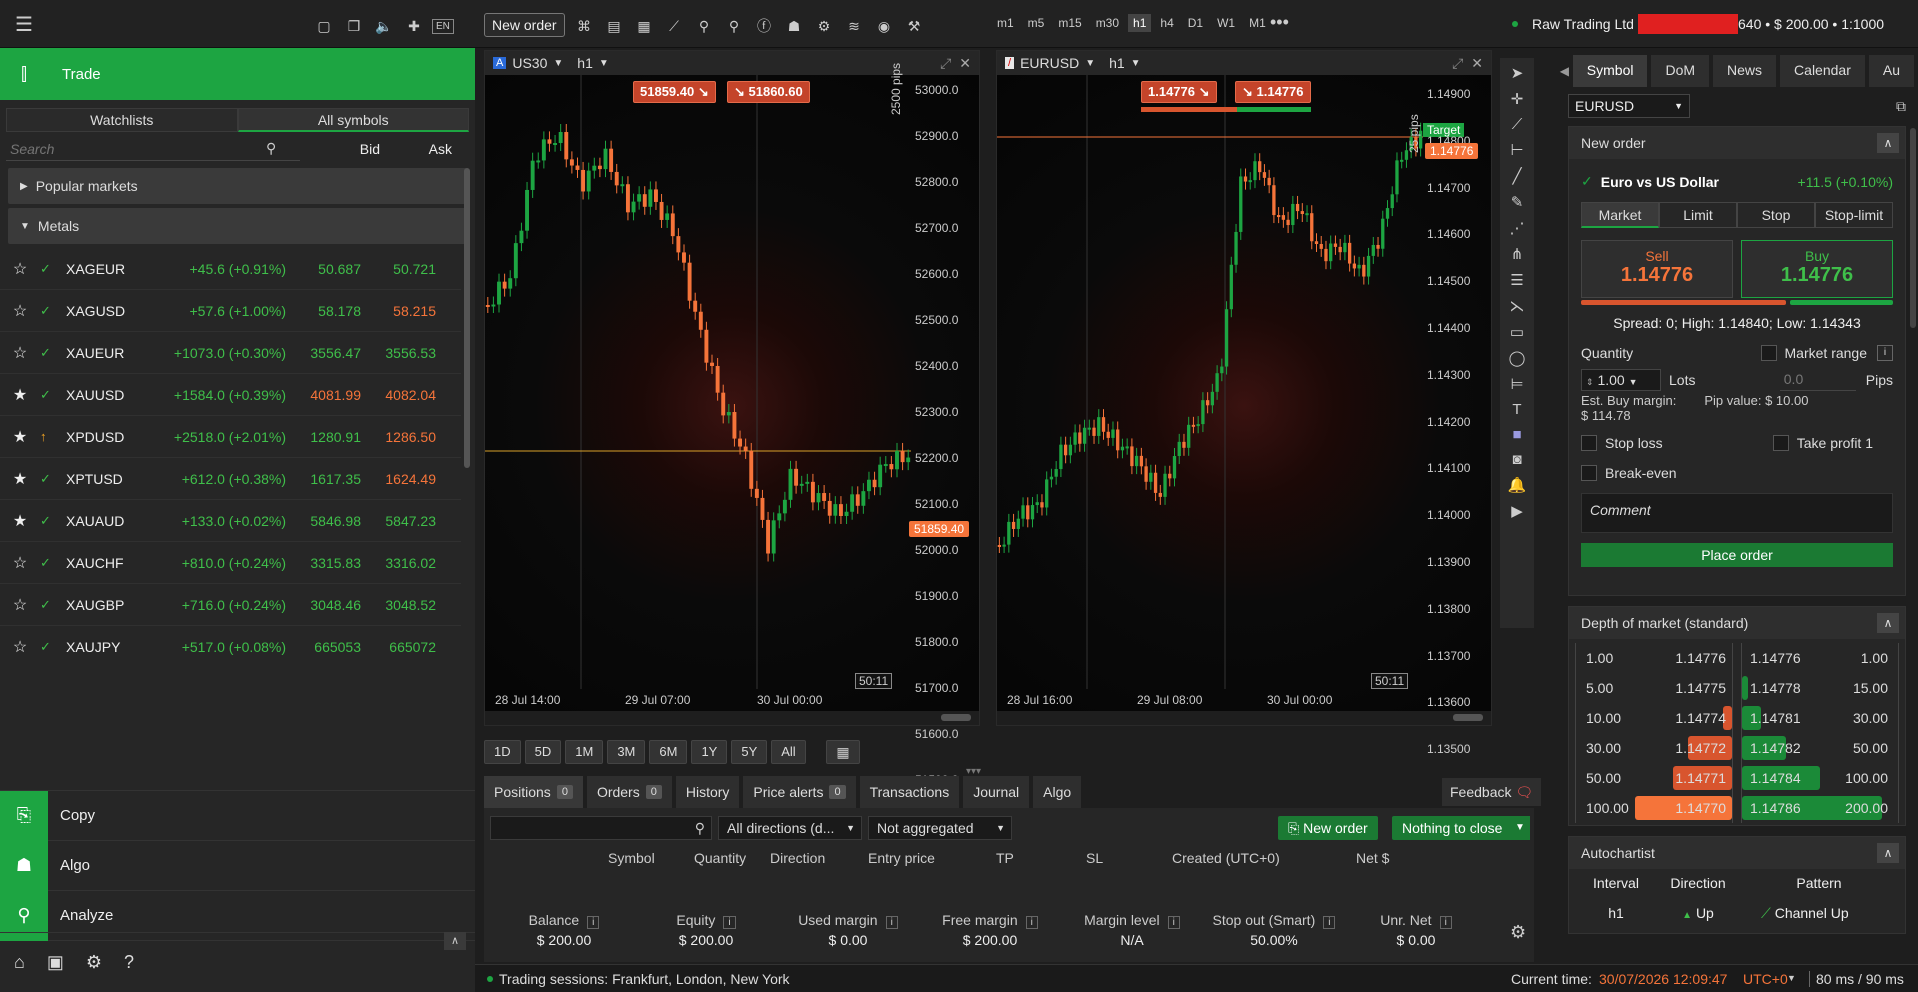 The image size is (1918, 992). Describe the element at coordinates (524, 25) in the screenshot. I see `new-order-button: New order` at that location.